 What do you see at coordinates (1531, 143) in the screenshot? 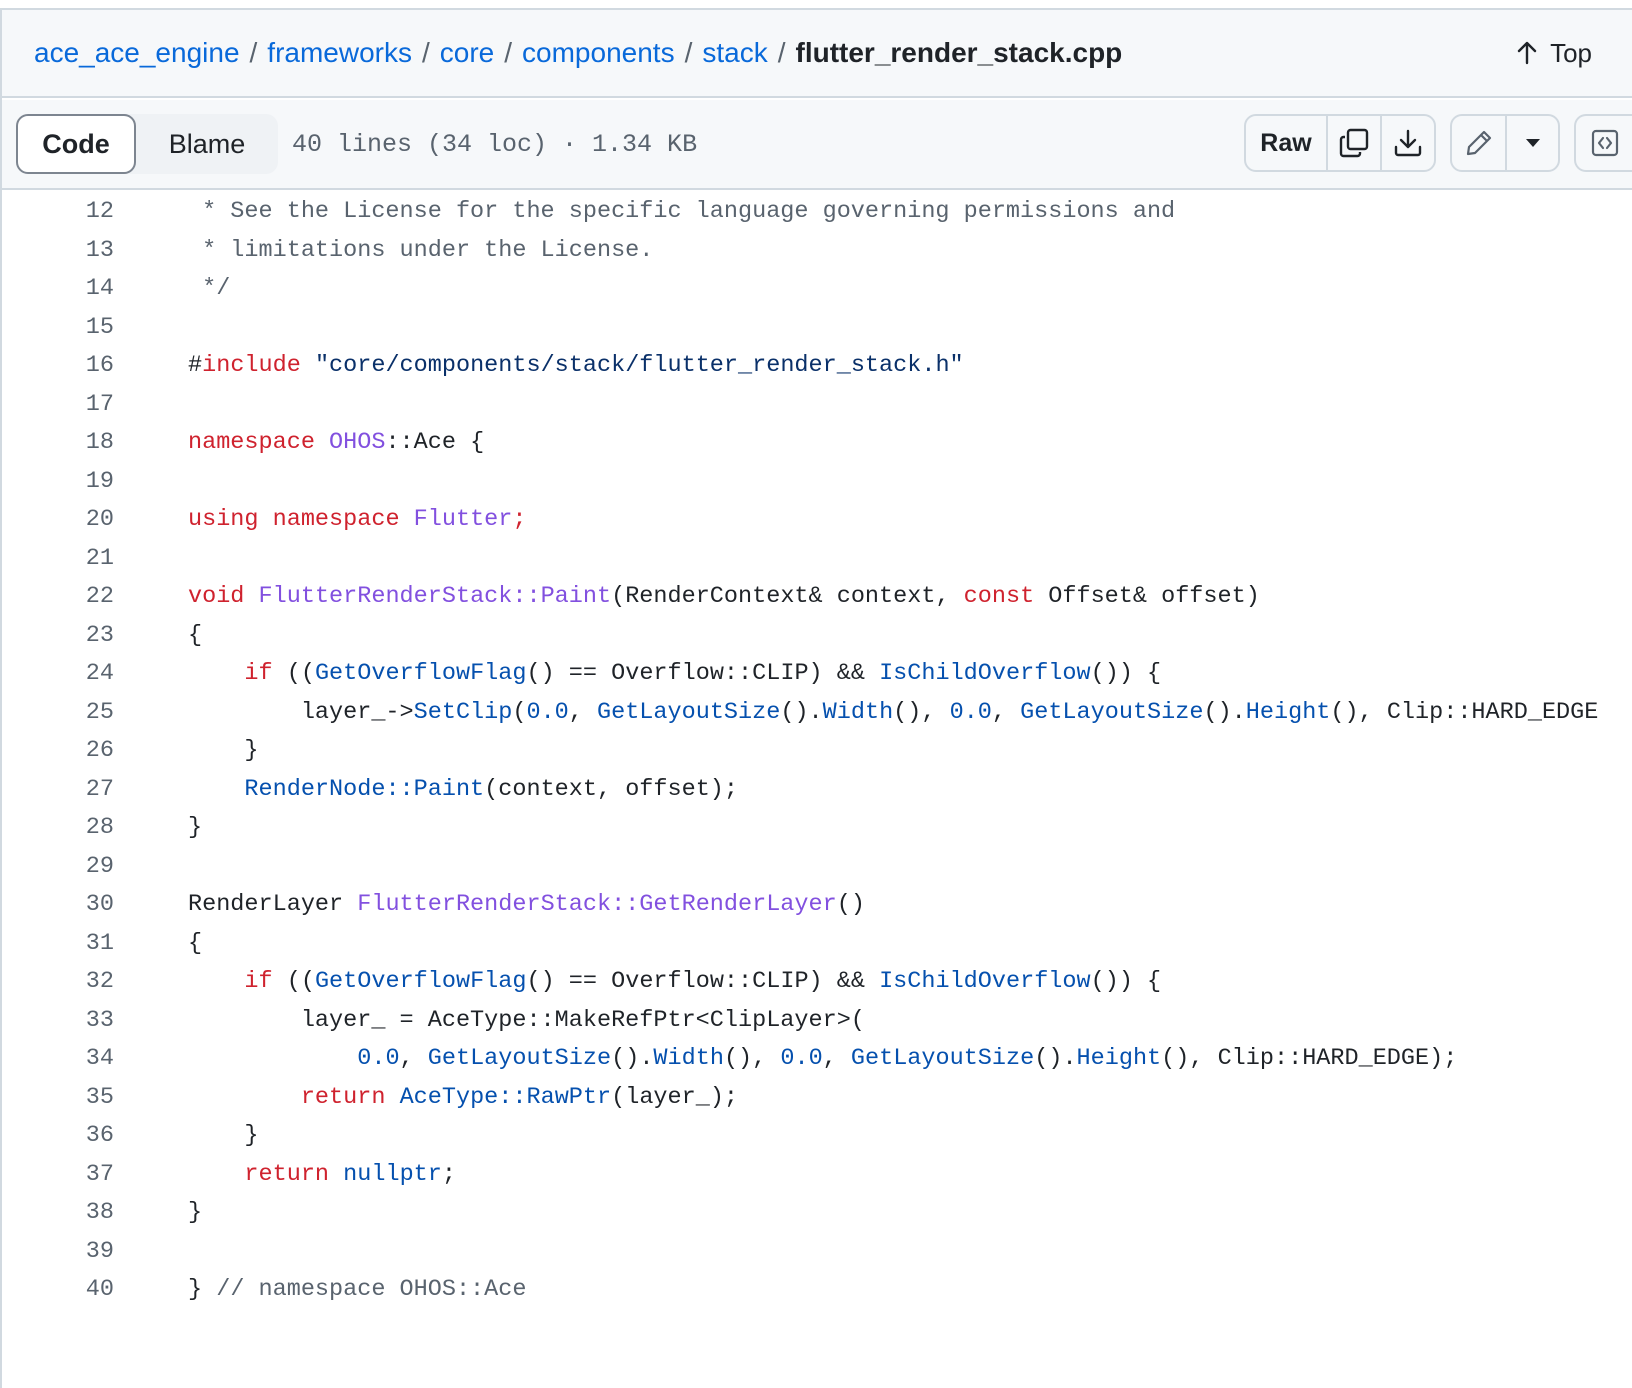
I see `edit-options-button` at bounding box center [1531, 143].